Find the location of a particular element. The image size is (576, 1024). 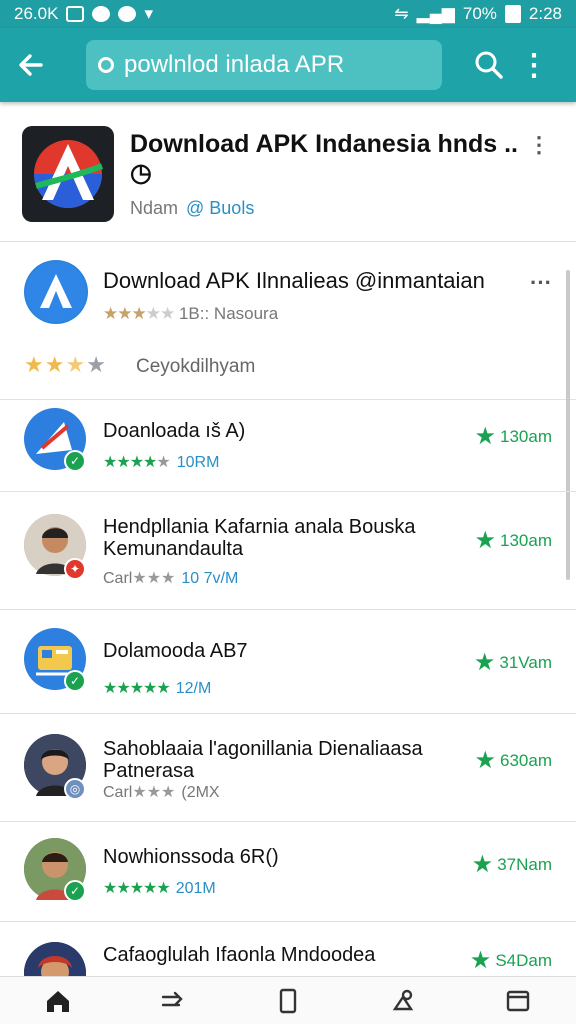

app-meta: ★★★★★ 12/M is located at coordinates (157, 688).